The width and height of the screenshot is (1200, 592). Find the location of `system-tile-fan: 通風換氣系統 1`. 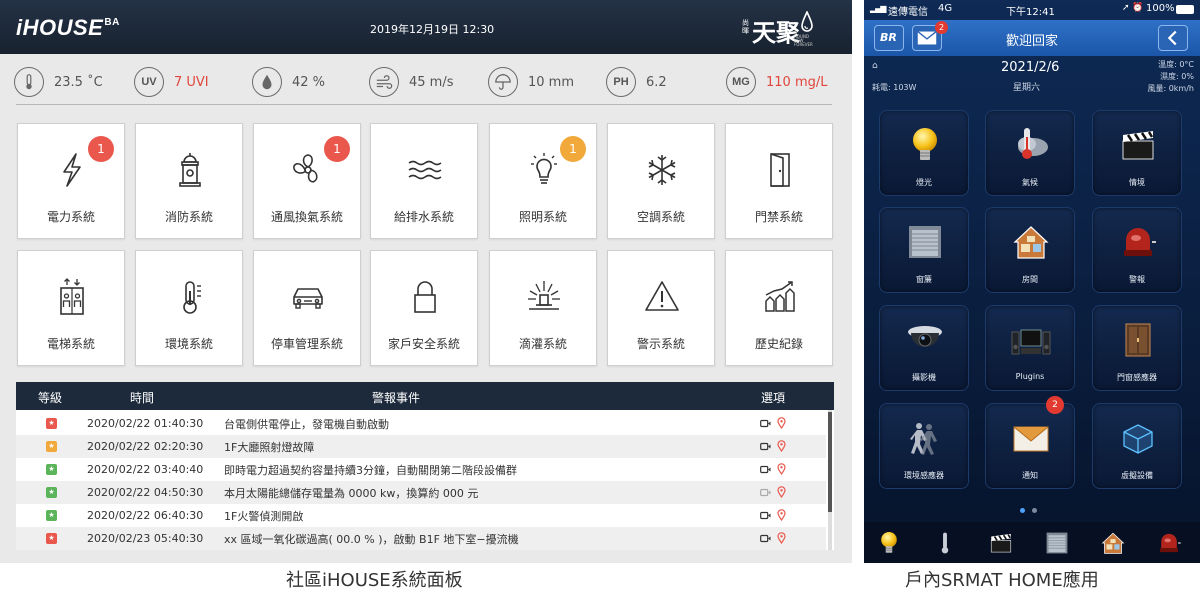

system-tile-fan: 通風換氣系統 1 is located at coordinates (307, 181).